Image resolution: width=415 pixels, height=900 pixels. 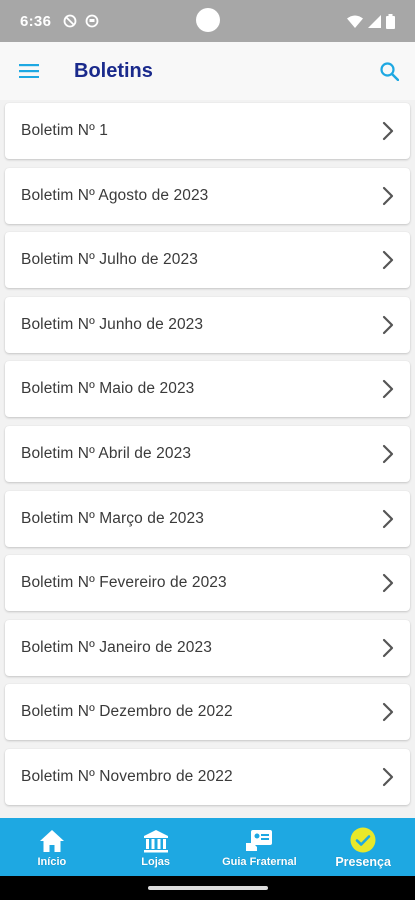 I want to click on boletim-list-item: Boletim Nº Agosto de 2023, so click(x=207, y=195).